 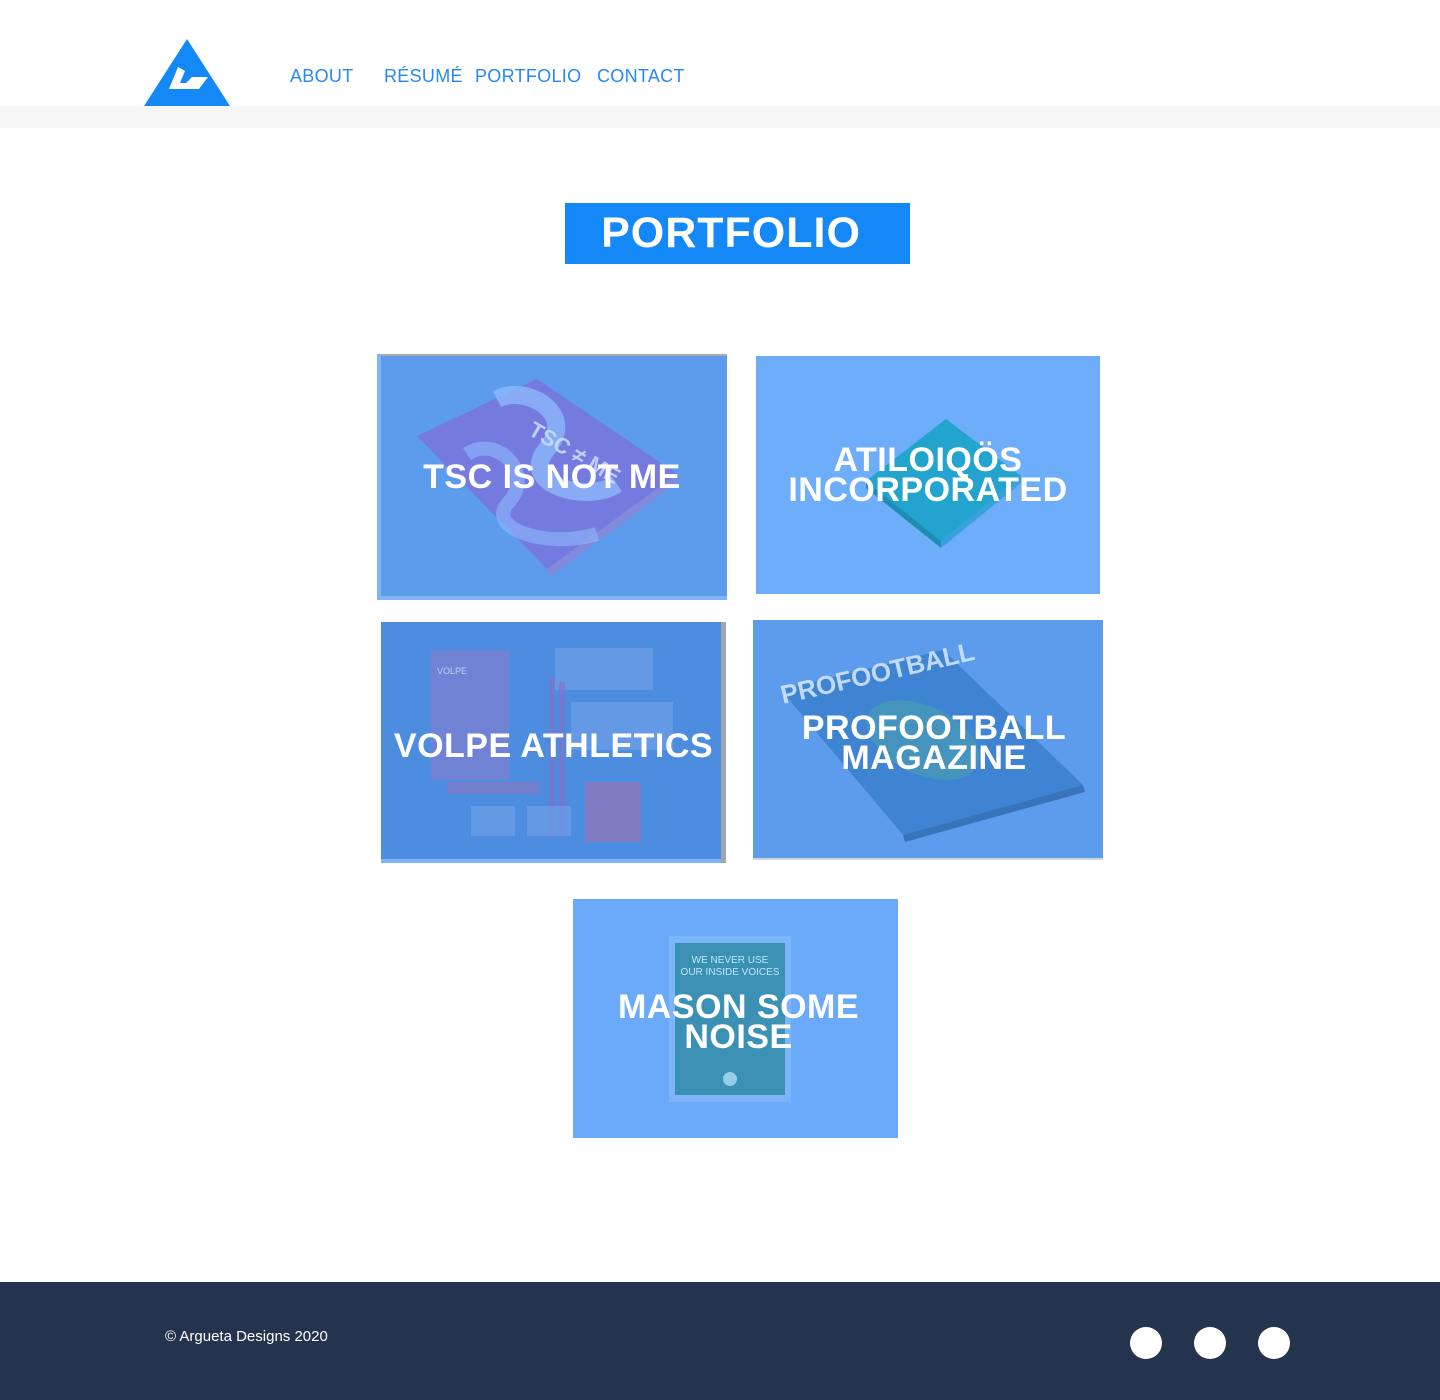 What do you see at coordinates (641, 76) in the screenshot?
I see `nav-contact: CONTACT` at bounding box center [641, 76].